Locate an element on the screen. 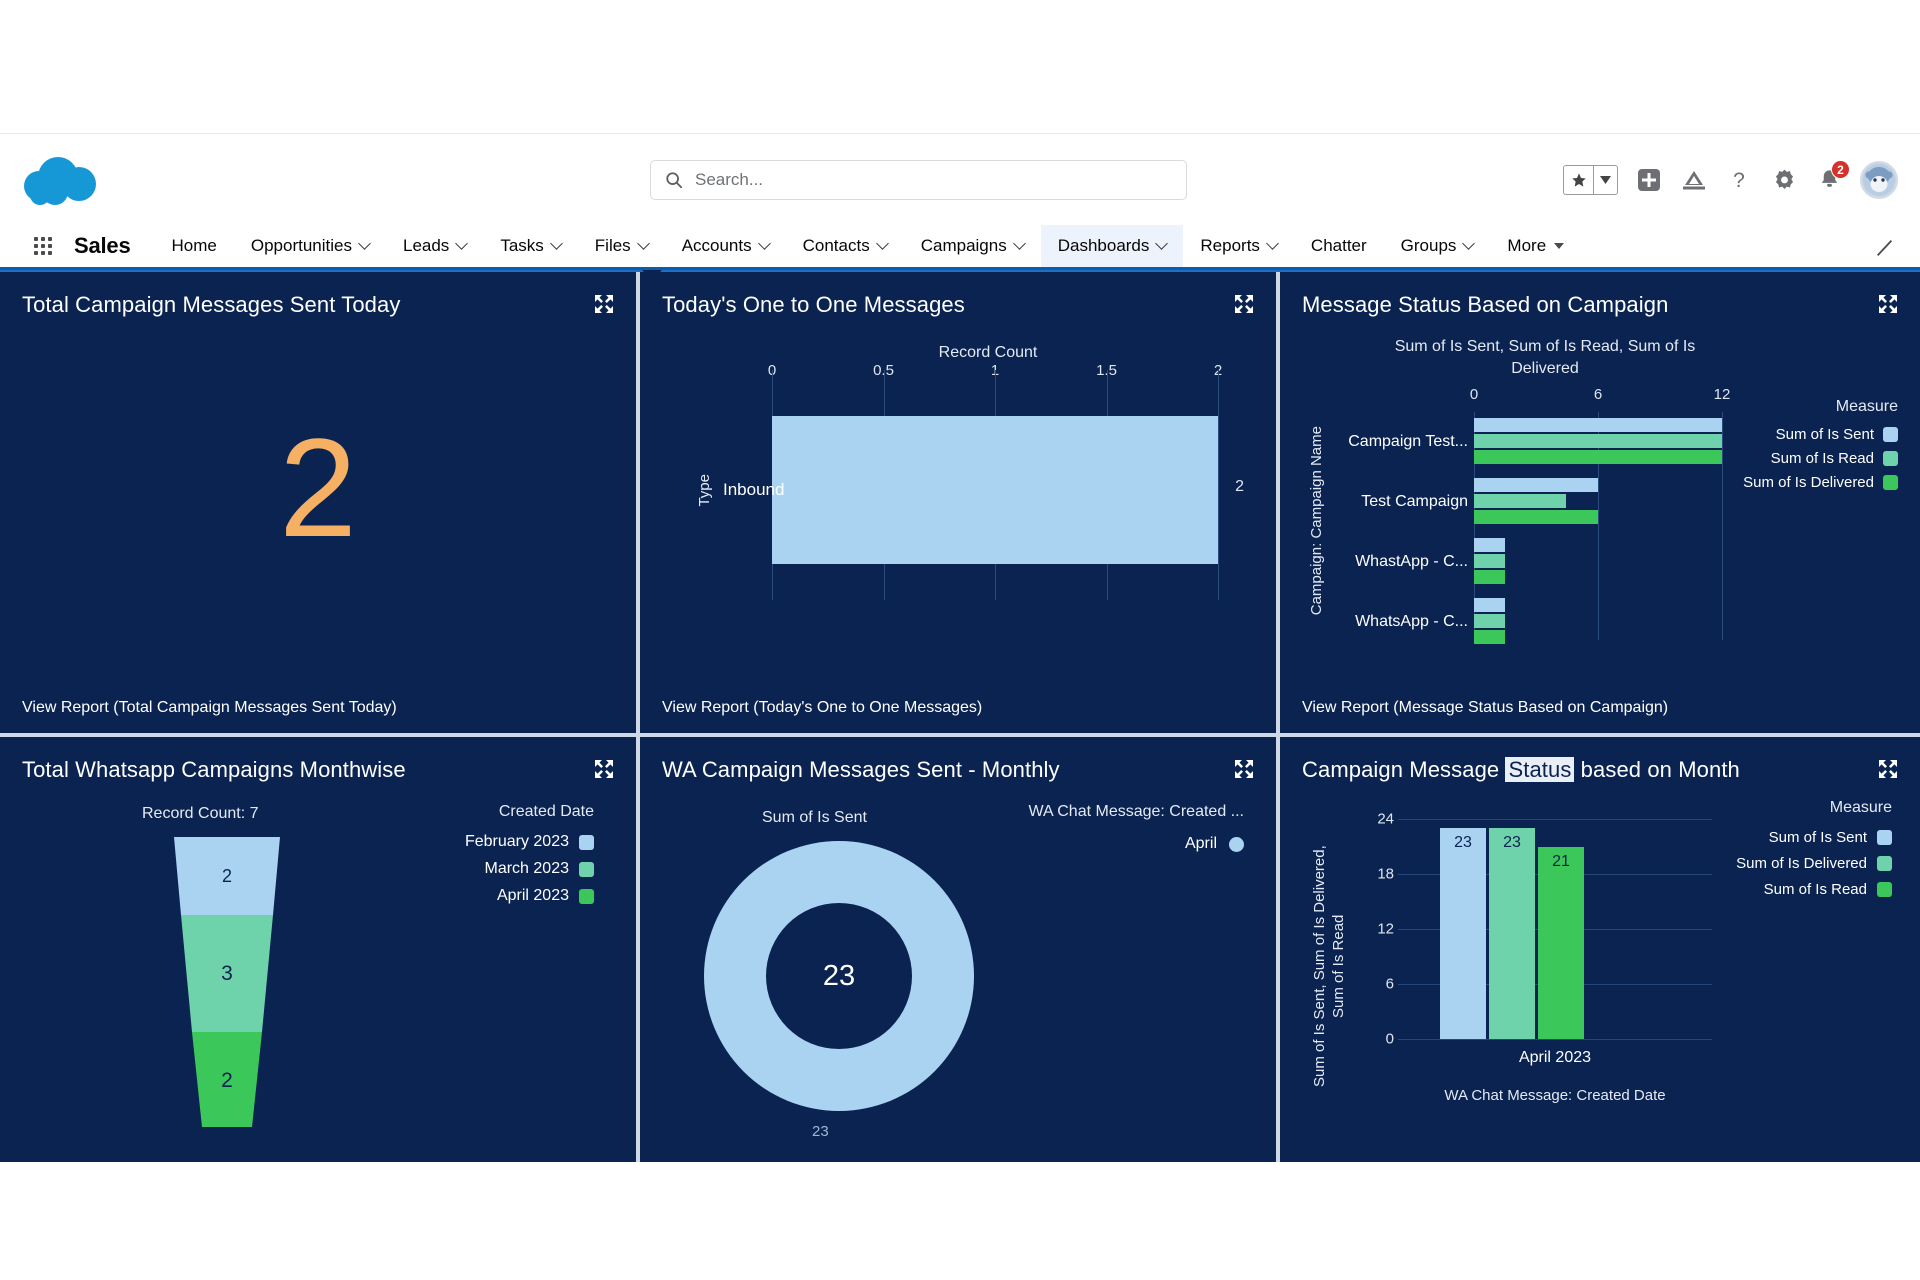  chart-plot-area: 0 6 12 is located at coordinates (1600, 521).